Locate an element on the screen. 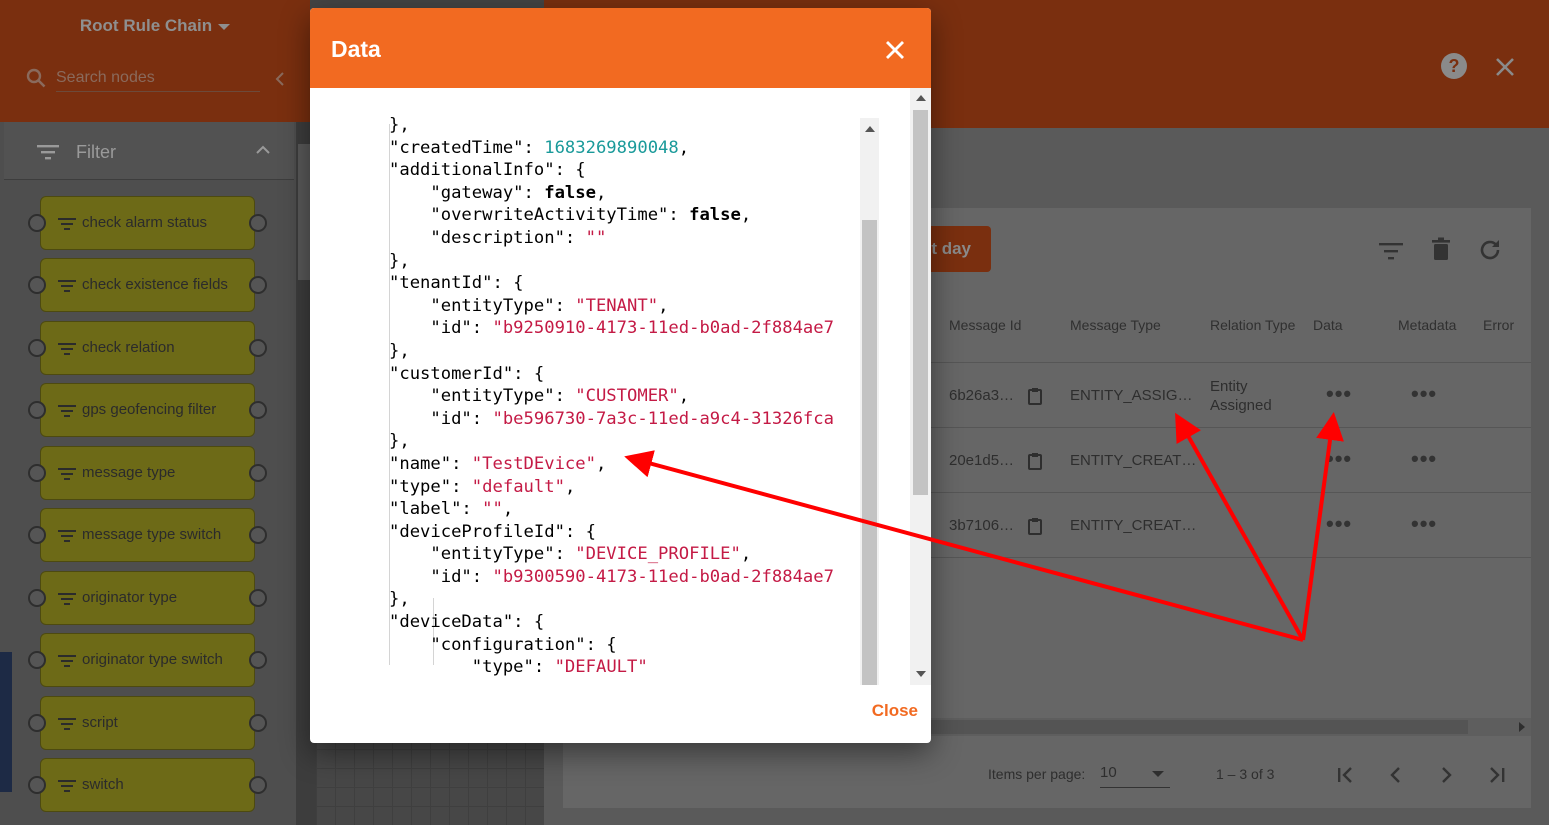 The width and height of the screenshot is (1549, 825). scroll-right-arrow-icon is located at coordinates (1522, 727).